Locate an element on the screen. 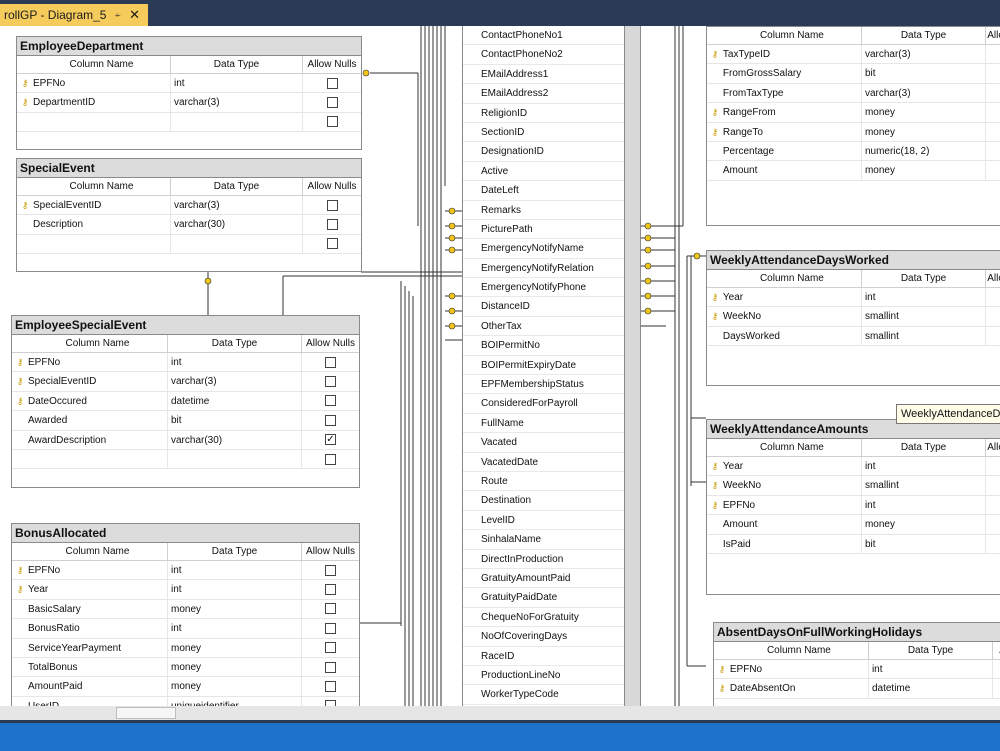 Image resolution: width=1000 pixels, height=751 pixels. column-row: Active is located at coordinates (543, 172).